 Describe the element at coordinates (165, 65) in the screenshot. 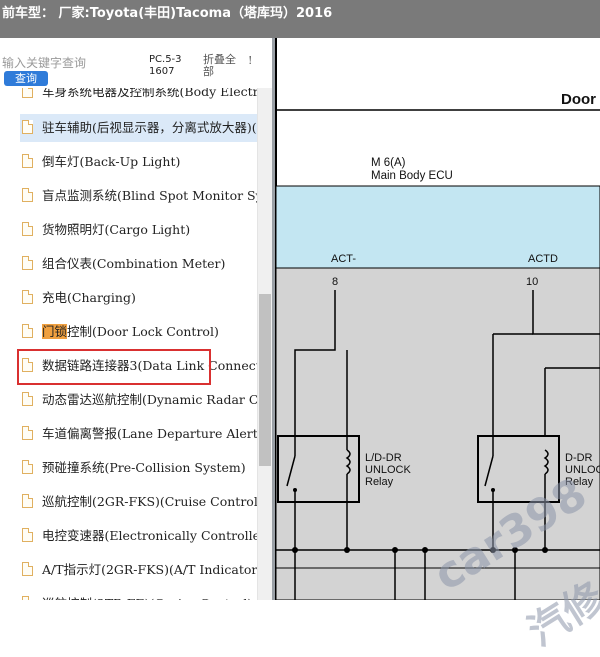

I see `page-code-label: PC.5-31607` at that location.